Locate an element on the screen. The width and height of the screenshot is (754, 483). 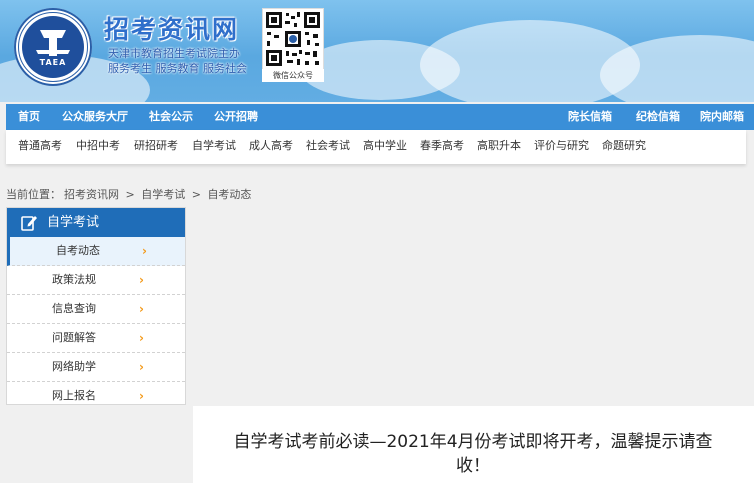
sidebar-item-label: 政策法规 is located at coordinates (74, 279).